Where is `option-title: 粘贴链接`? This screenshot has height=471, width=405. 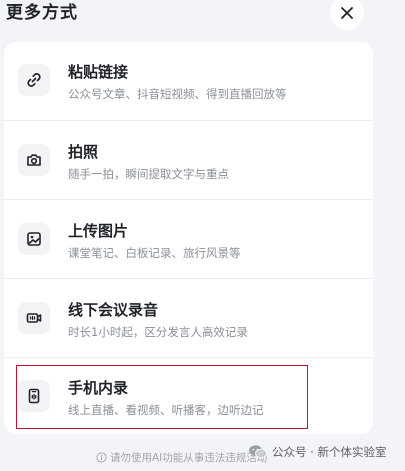
option-title: 粘贴链接 is located at coordinates (98, 72).